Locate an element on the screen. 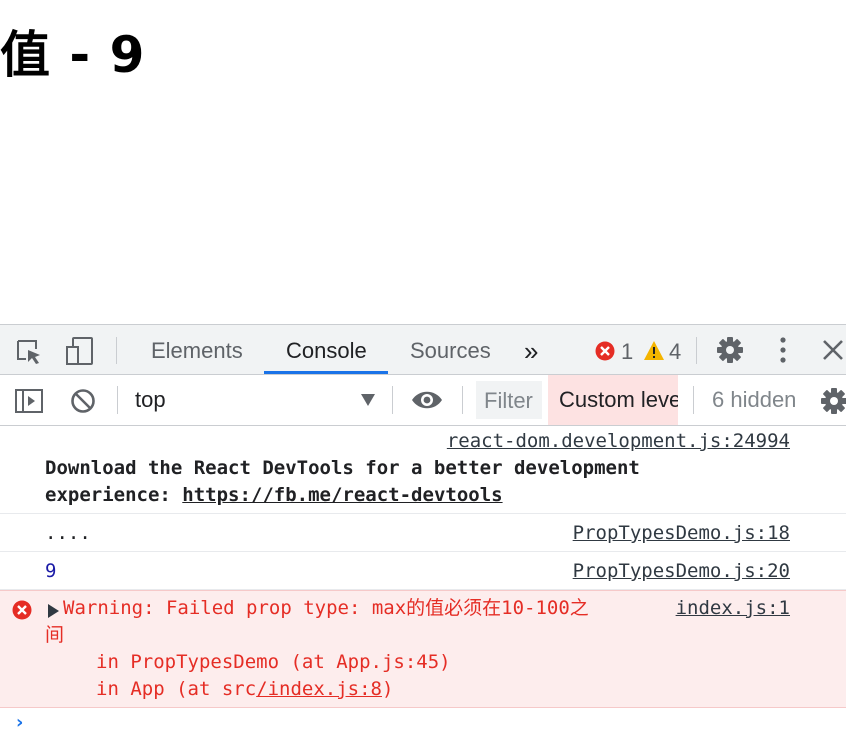 The width and height of the screenshot is (846, 733). console-toolbar: top Filter Custom leve 6 hidden is located at coordinates (423, 400).